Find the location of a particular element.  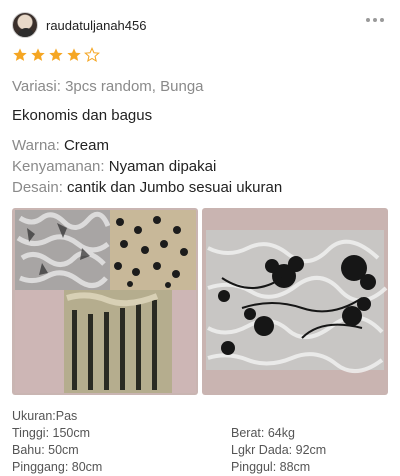

spec-lingkar-dada: Lgkr Dada: 92cm is located at coordinates (279, 450).